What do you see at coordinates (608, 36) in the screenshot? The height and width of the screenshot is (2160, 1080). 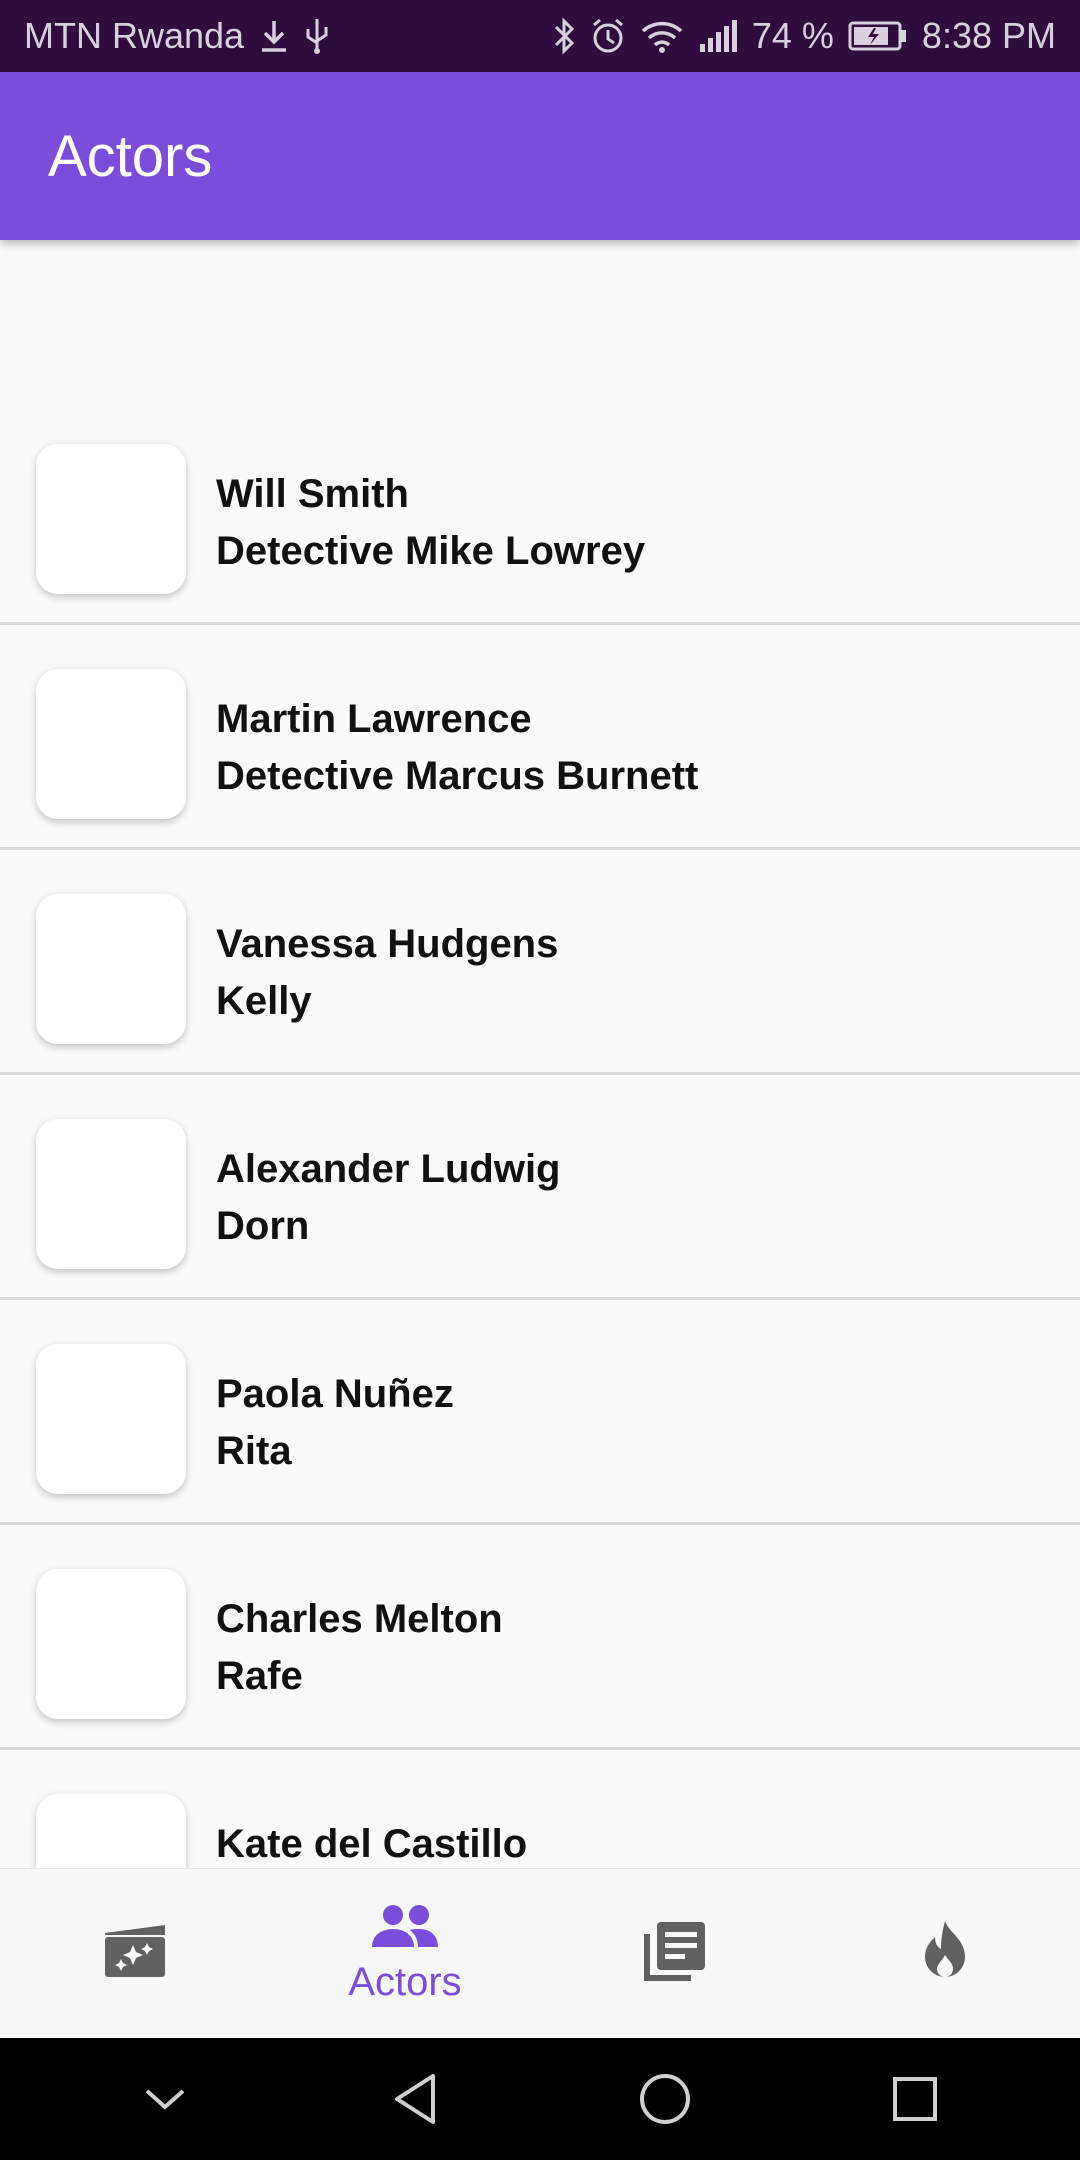 I see `alarm-icon` at bounding box center [608, 36].